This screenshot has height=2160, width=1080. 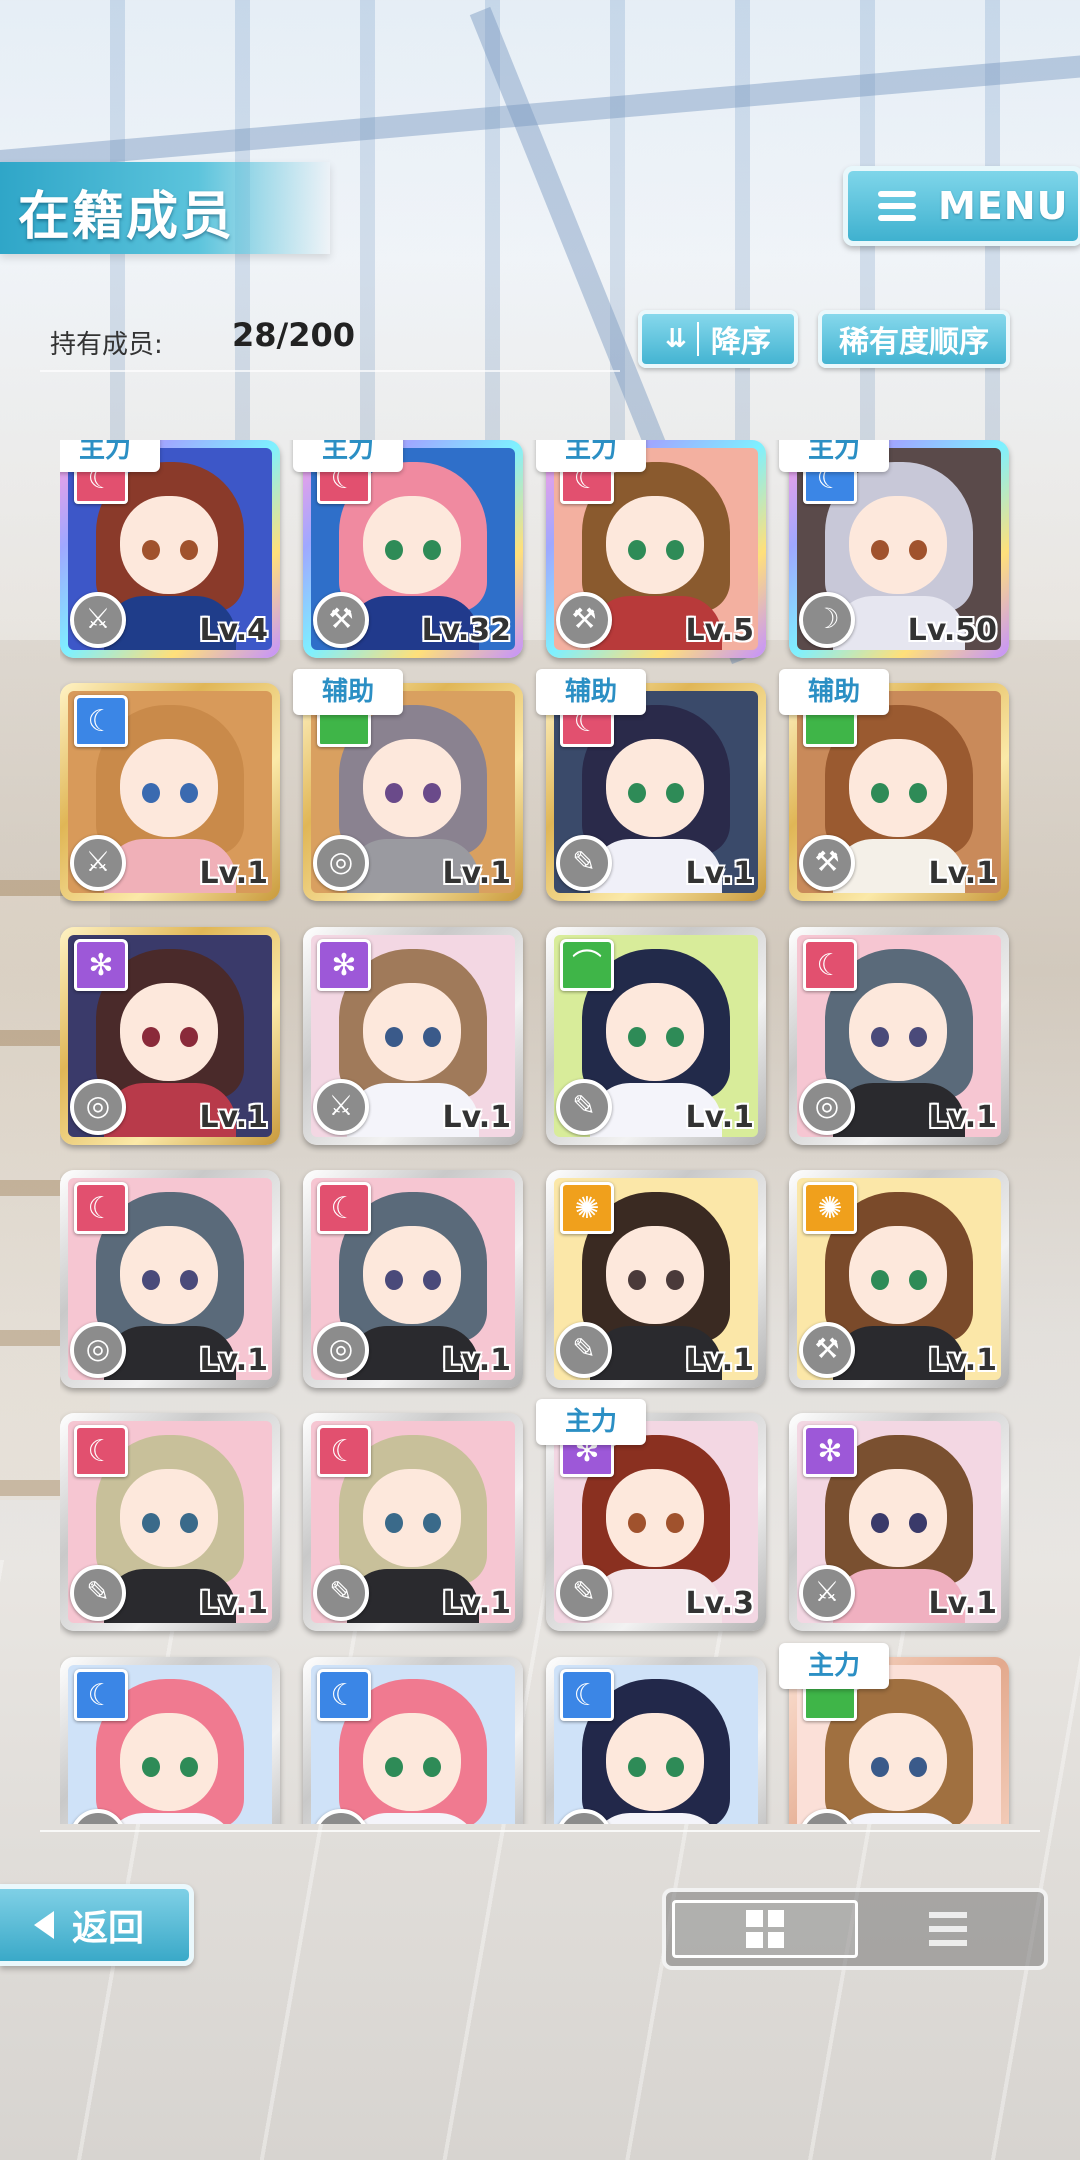 I want to click on member-card: ✺ ✎ Lv.1, so click(x=656, y=1279).